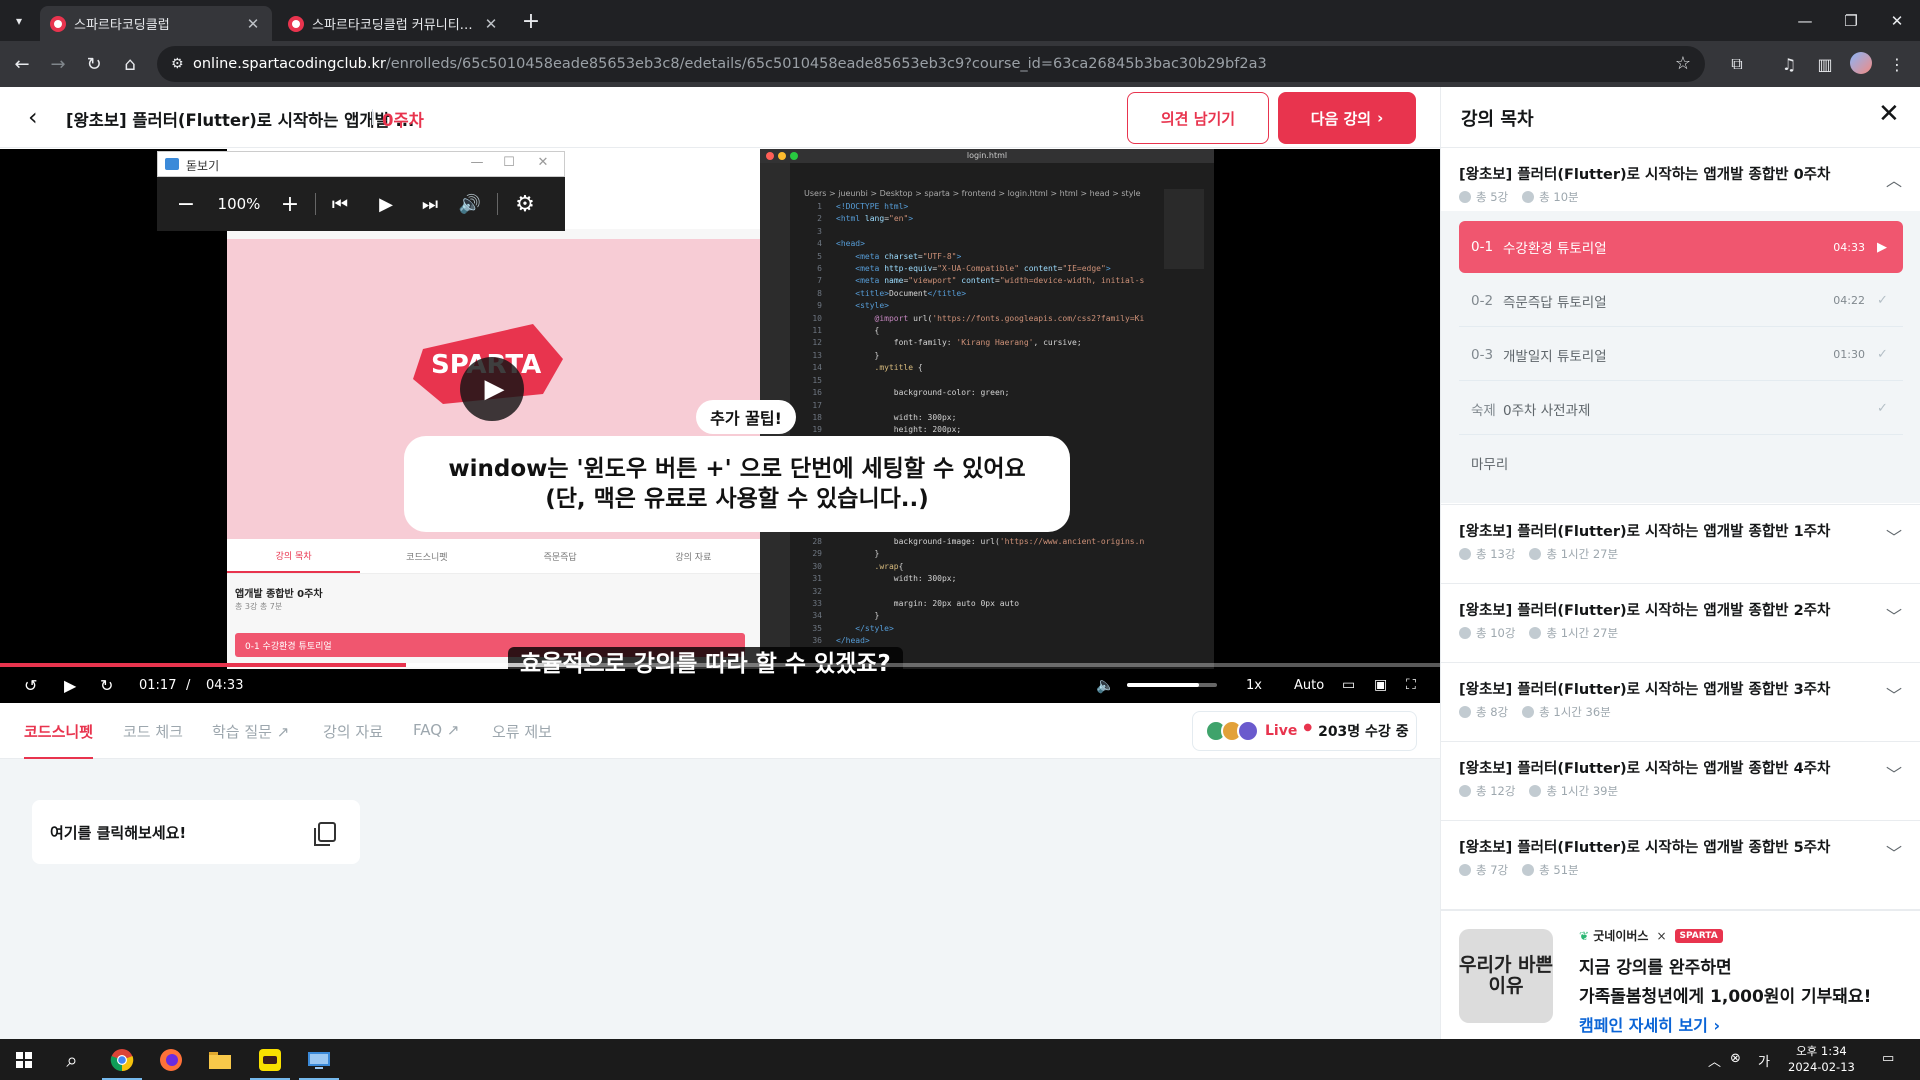 Image resolution: width=1920 pixels, height=1080 pixels. What do you see at coordinates (522, 731) in the screenshot?
I see `tab-error-report: 오류 제보` at bounding box center [522, 731].